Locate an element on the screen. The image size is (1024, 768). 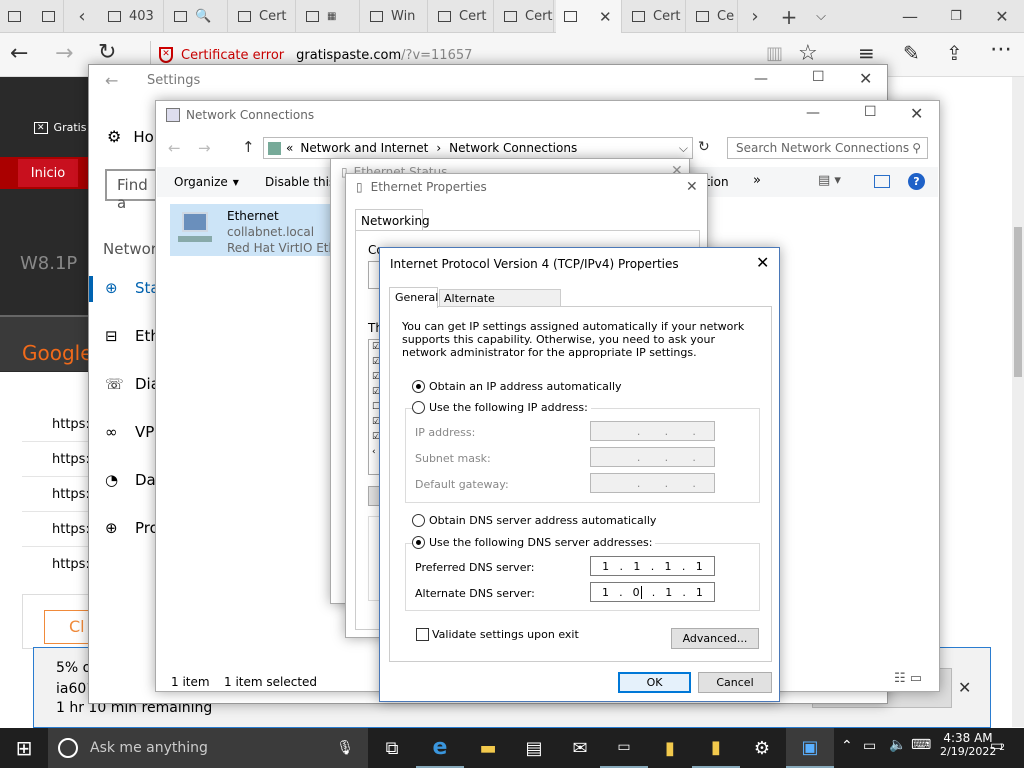
breadcrumb-network-internet: Network and Internet is located at coordinates (364, 148).